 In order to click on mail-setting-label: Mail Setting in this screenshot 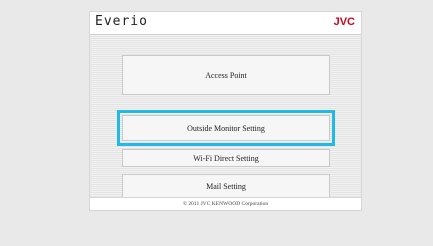, I will do `click(226, 186)`.